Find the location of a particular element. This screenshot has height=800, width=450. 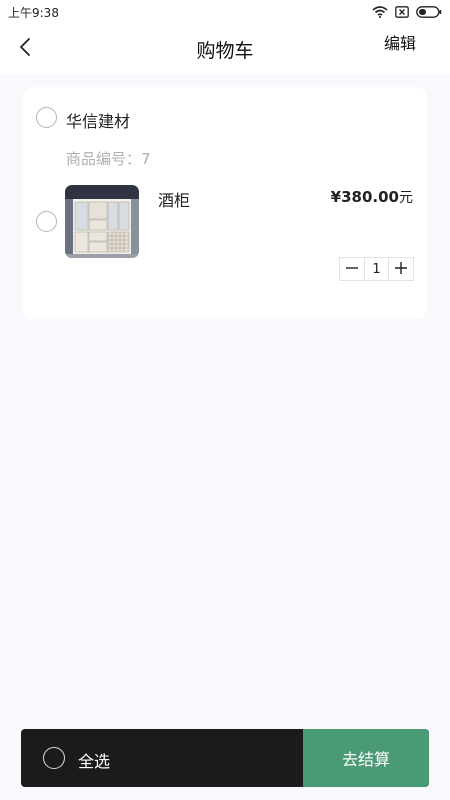

increase-button is located at coordinates (401, 269).